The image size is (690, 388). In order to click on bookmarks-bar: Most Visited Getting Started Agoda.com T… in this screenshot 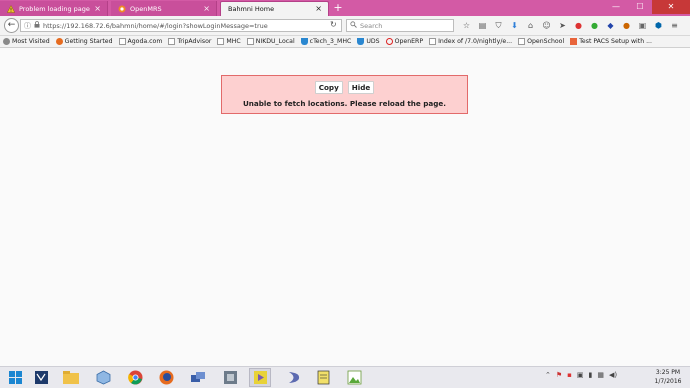, I will do `click(345, 42)`.